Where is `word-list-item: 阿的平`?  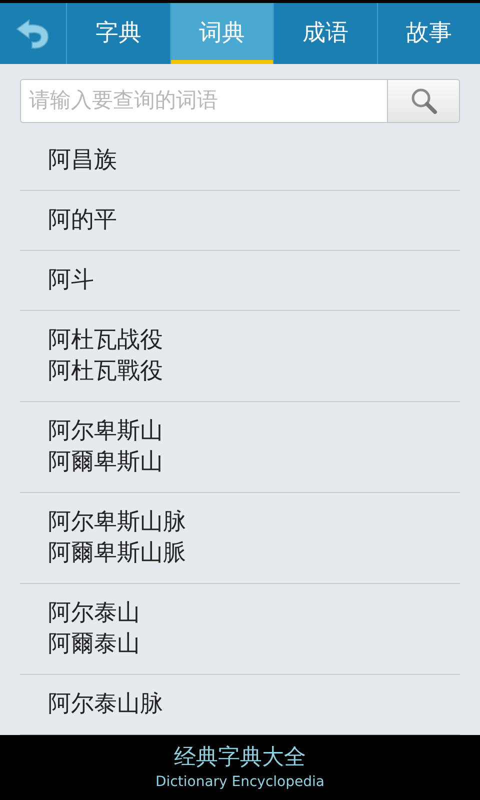 word-list-item: 阿的平 is located at coordinates (240, 221).